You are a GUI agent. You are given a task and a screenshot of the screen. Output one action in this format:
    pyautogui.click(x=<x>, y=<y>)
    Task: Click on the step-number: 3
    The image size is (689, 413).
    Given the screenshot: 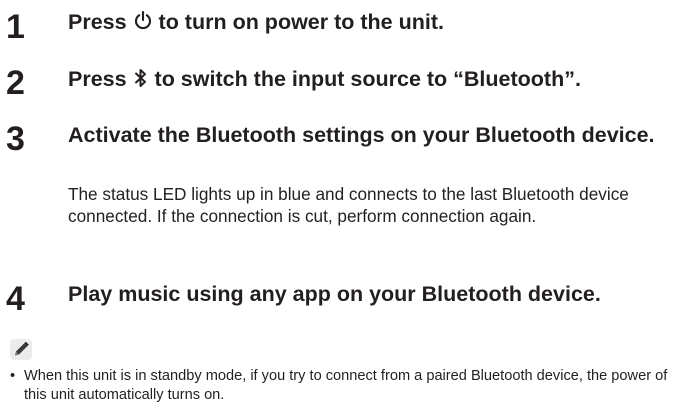 What is the action you would take?
    pyautogui.click(x=15, y=139)
    